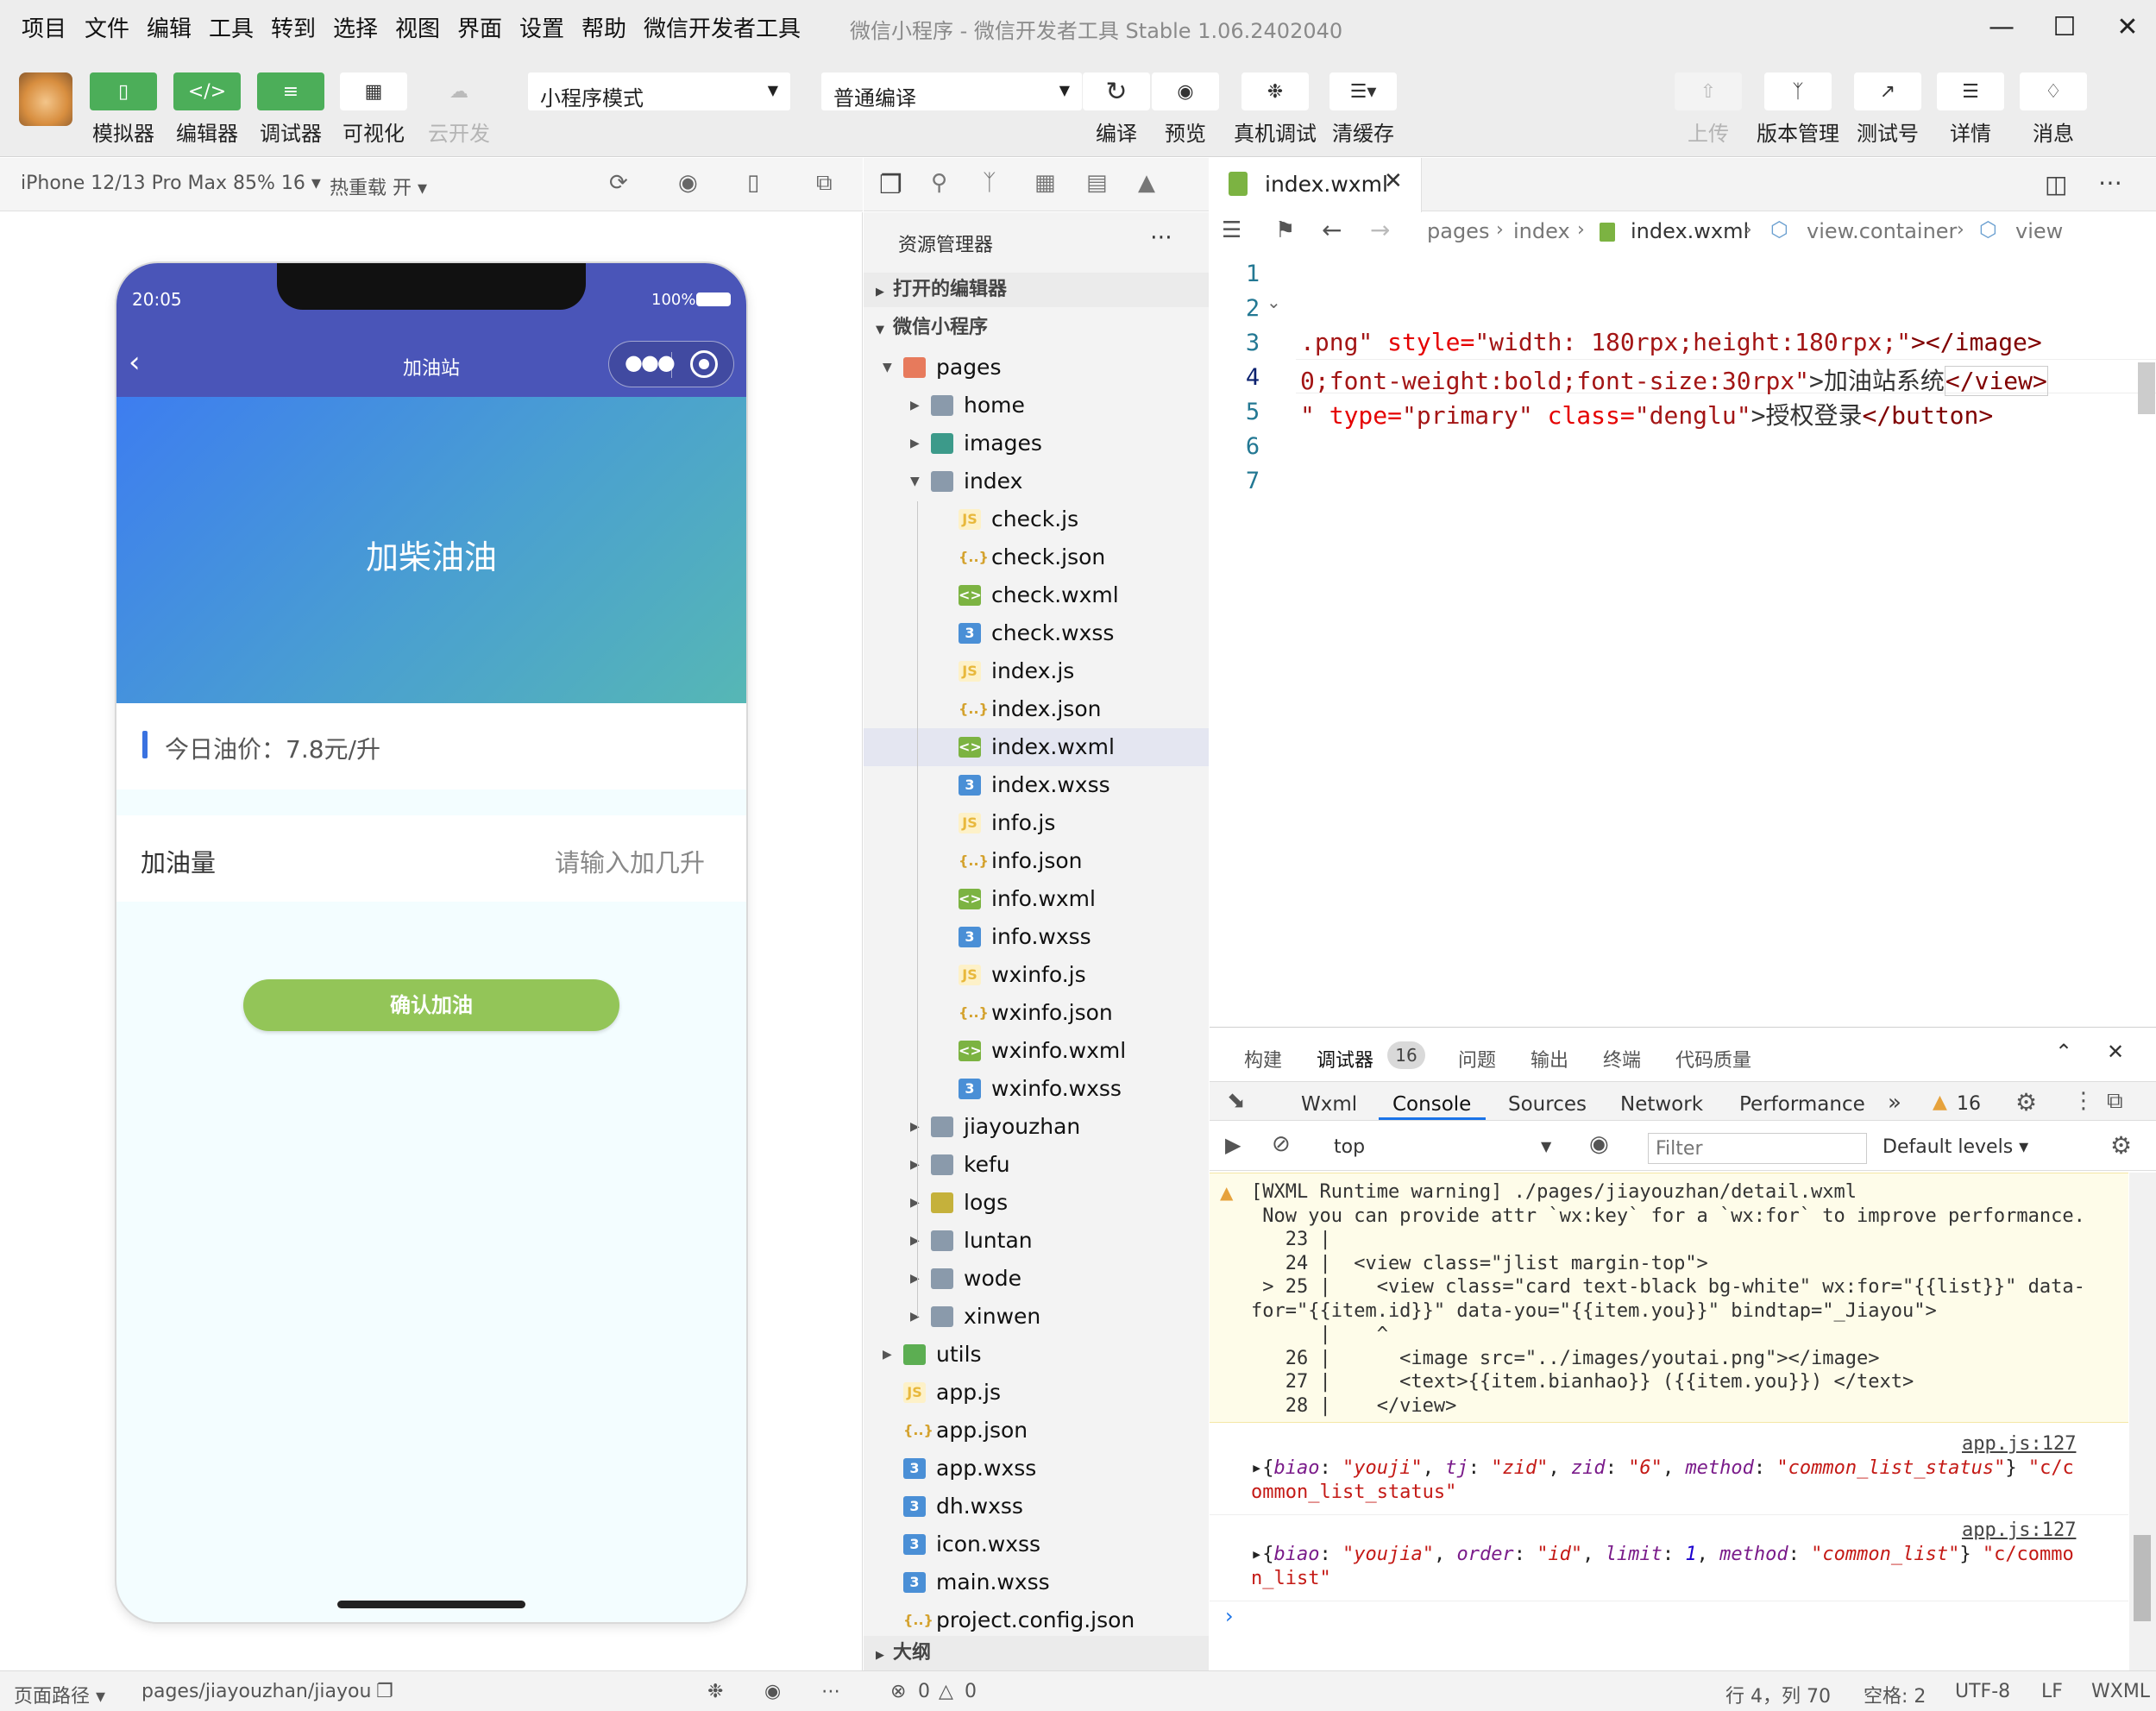 The image size is (2156, 1711). Describe the element at coordinates (1036, 1241) in the screenshot. I see `tree-item: ▶ luntan` at that location.